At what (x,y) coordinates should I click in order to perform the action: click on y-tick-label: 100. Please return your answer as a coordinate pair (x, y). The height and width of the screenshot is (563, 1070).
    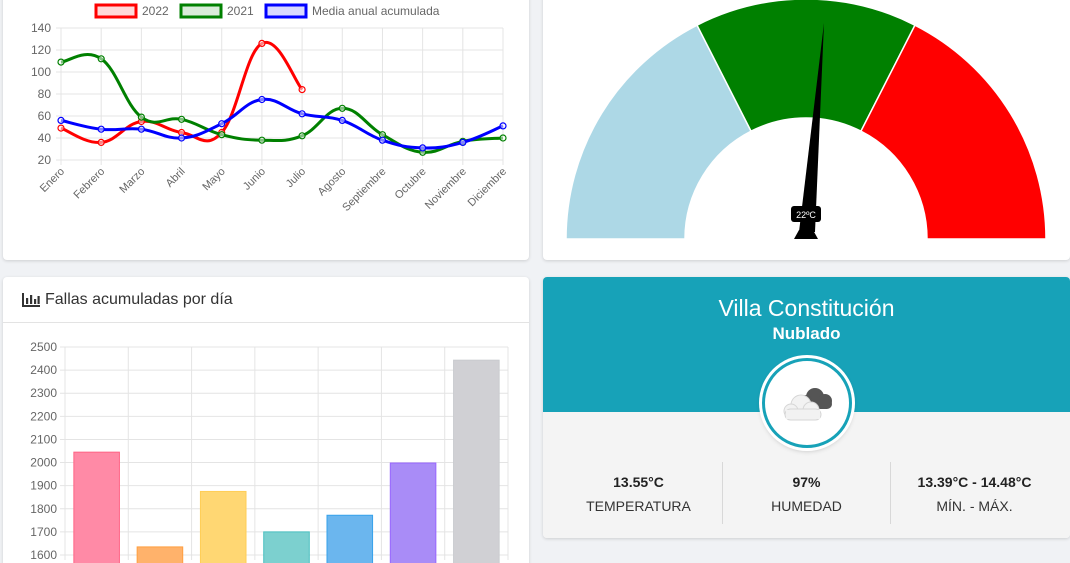
    Looking at the image, I should click on (41, 72).